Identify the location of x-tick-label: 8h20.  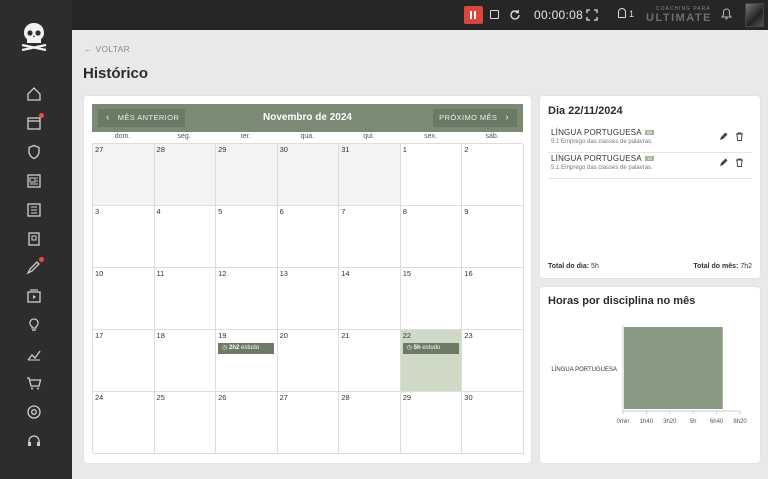
(740, 422).